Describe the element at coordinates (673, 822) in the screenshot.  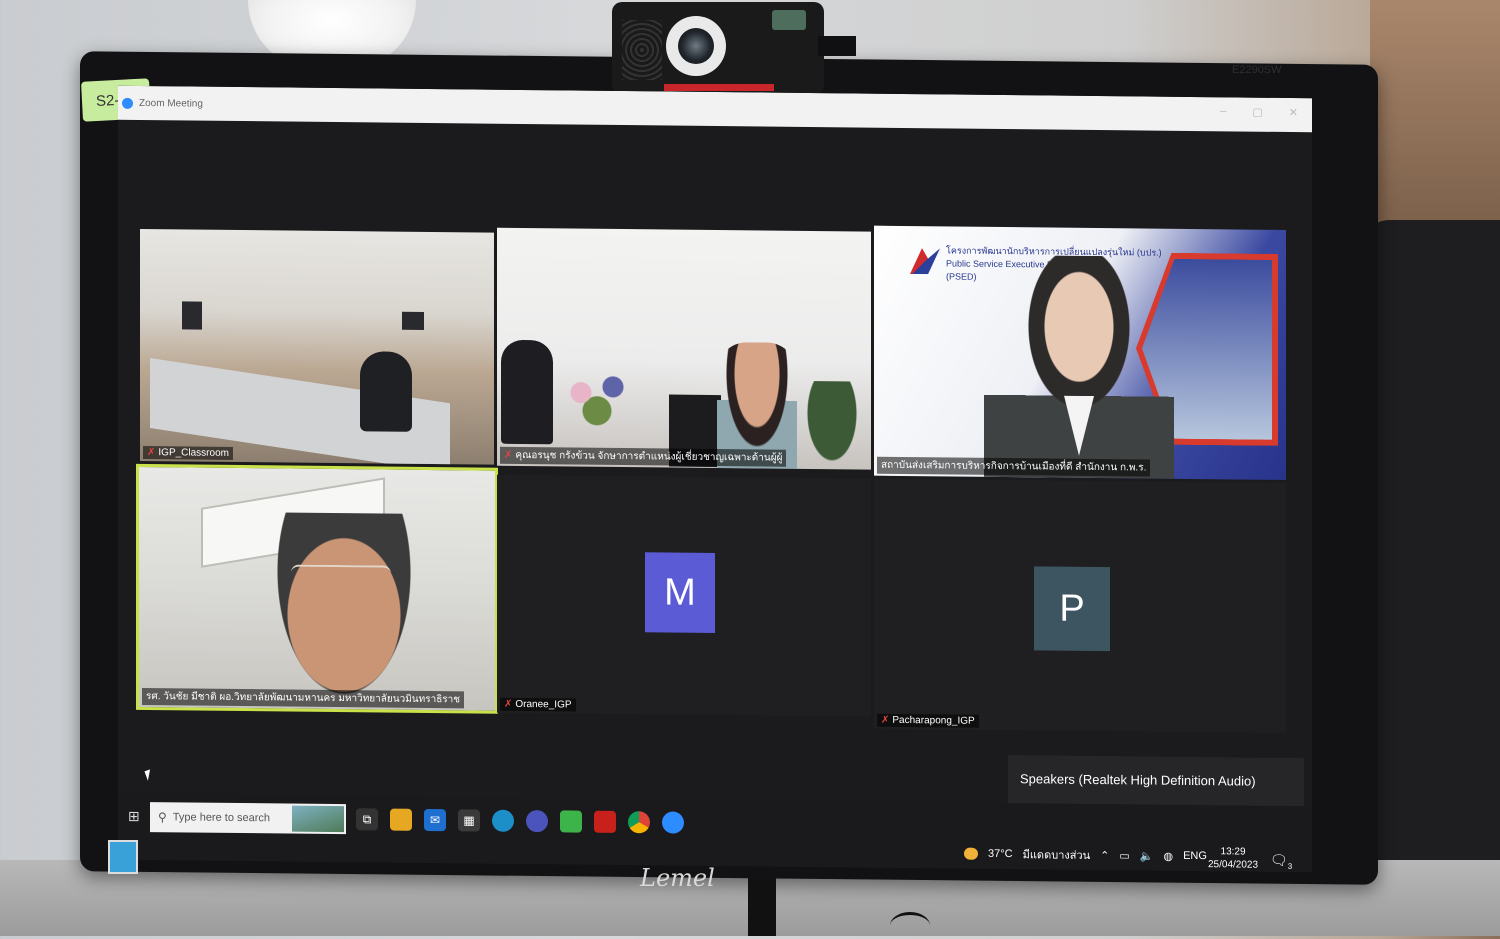
I see `zoom-icon` at that location.